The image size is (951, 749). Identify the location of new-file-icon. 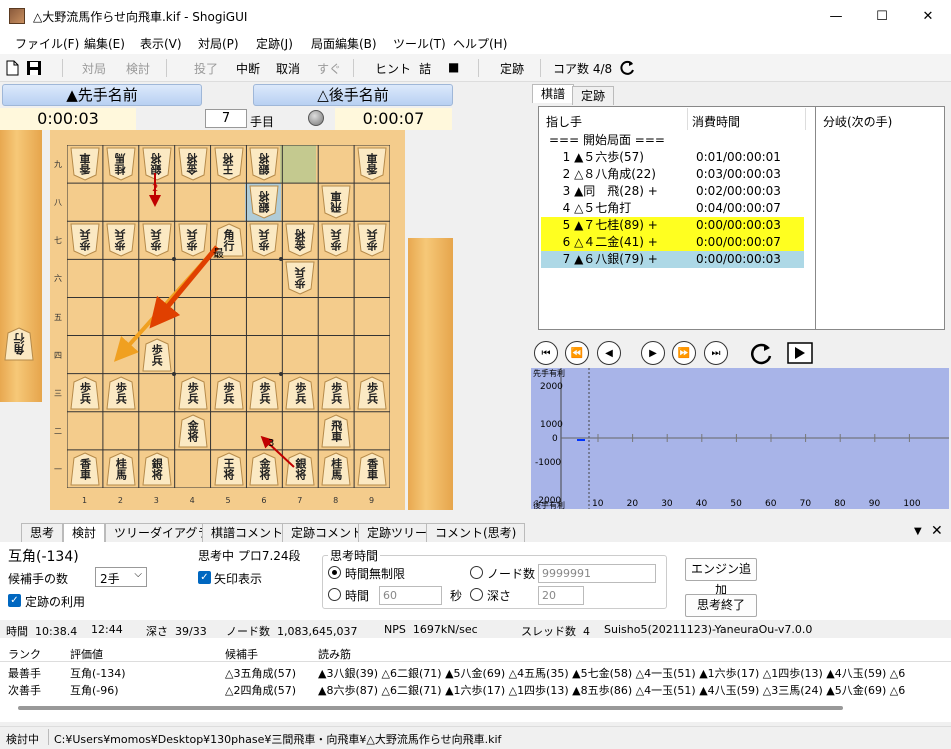
(12, 68).